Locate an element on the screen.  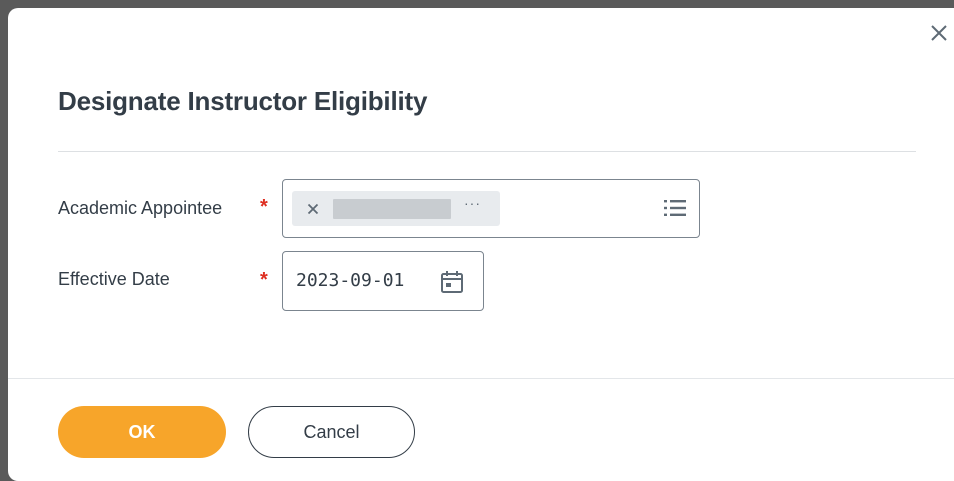
academic-appointee-label: Academic Appointee is located at coordinates (140, 208).